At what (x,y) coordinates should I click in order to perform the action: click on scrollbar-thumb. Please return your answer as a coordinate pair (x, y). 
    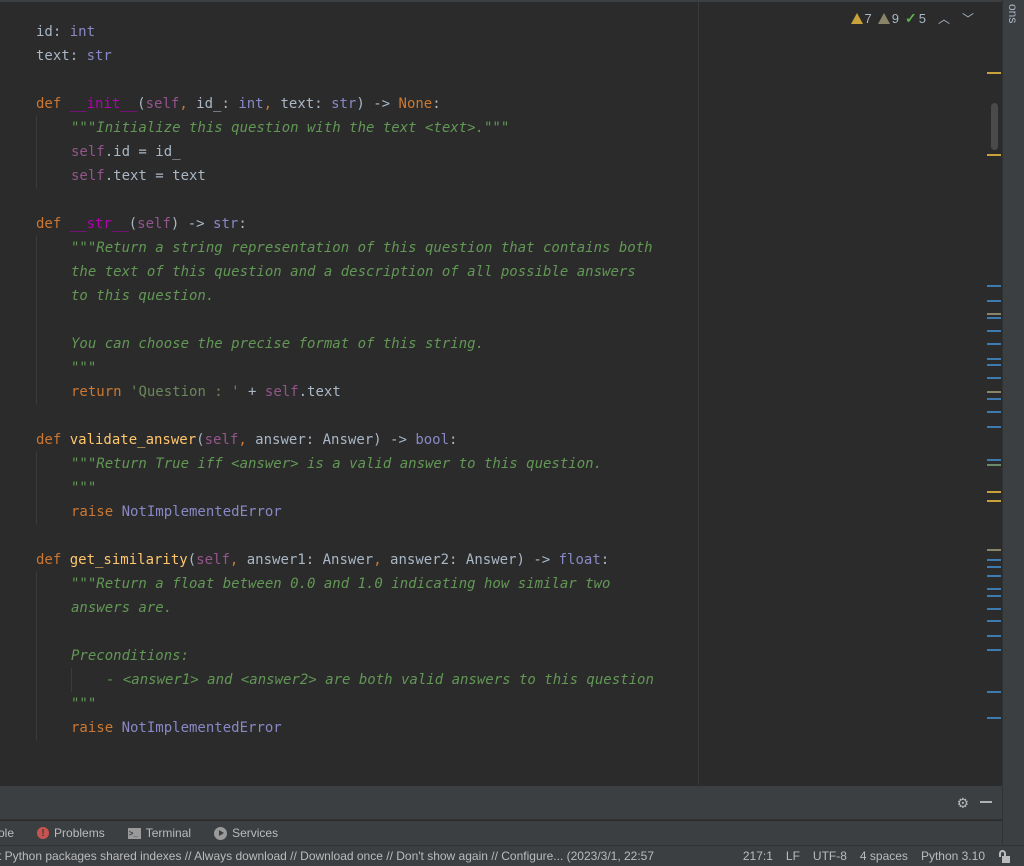
    Looking at the image, I should click on (994, 126).